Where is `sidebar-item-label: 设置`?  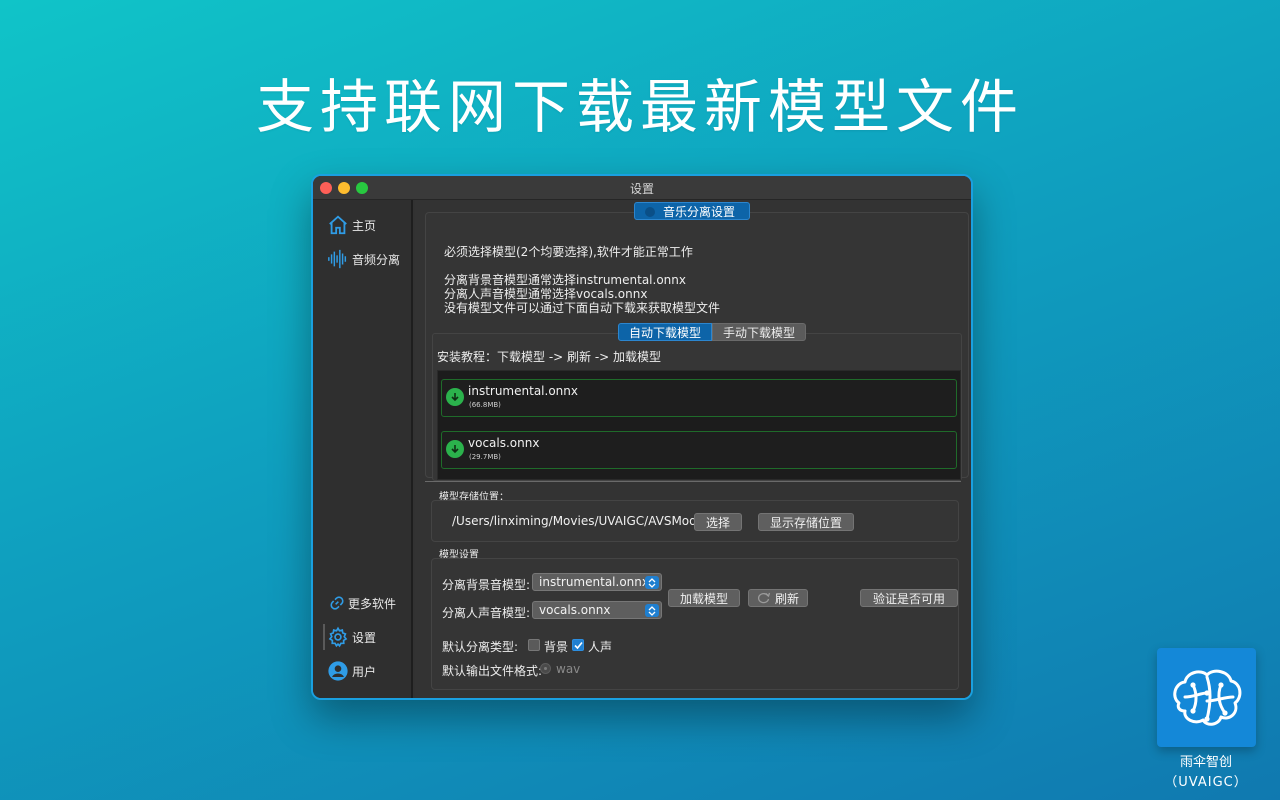 sidebar-item-label: 设置 is located at coordinates (364, 637).